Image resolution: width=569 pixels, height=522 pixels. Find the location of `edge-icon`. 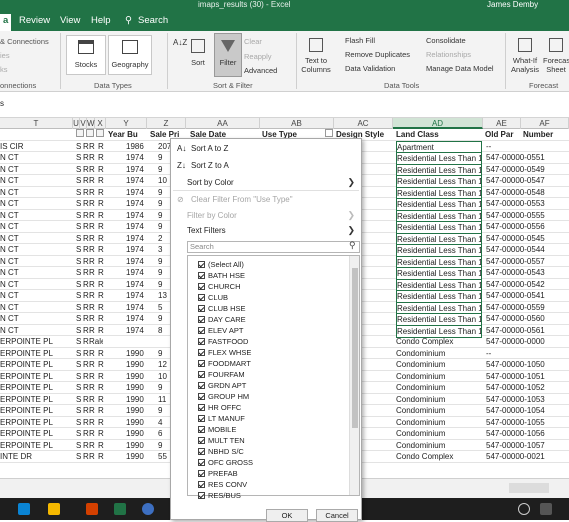

edge-icon is located at coordinates (24, 509).